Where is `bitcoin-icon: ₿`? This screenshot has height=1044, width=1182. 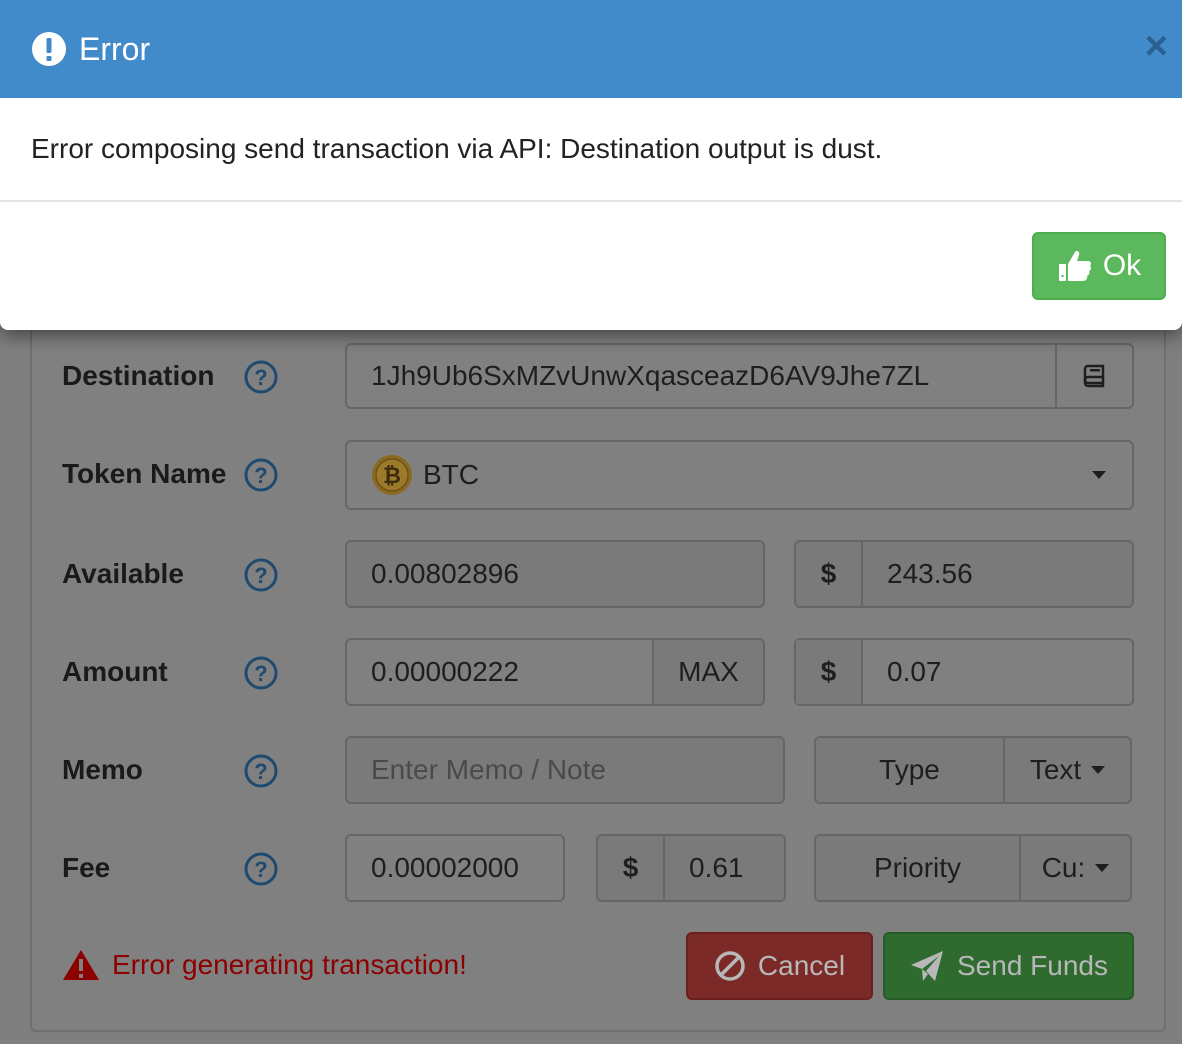 bitcoin-icon: ₿ is located at coordinates (392, 475).